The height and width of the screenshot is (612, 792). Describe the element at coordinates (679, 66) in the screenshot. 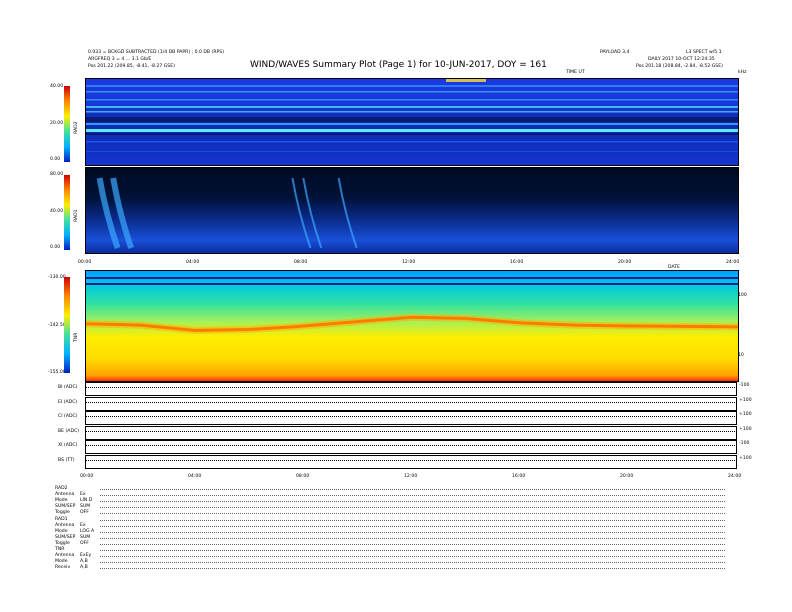

I see `header-right-line3: Pos 201.18 (208.84, -2.84, -8.52 GSE)` at that location.